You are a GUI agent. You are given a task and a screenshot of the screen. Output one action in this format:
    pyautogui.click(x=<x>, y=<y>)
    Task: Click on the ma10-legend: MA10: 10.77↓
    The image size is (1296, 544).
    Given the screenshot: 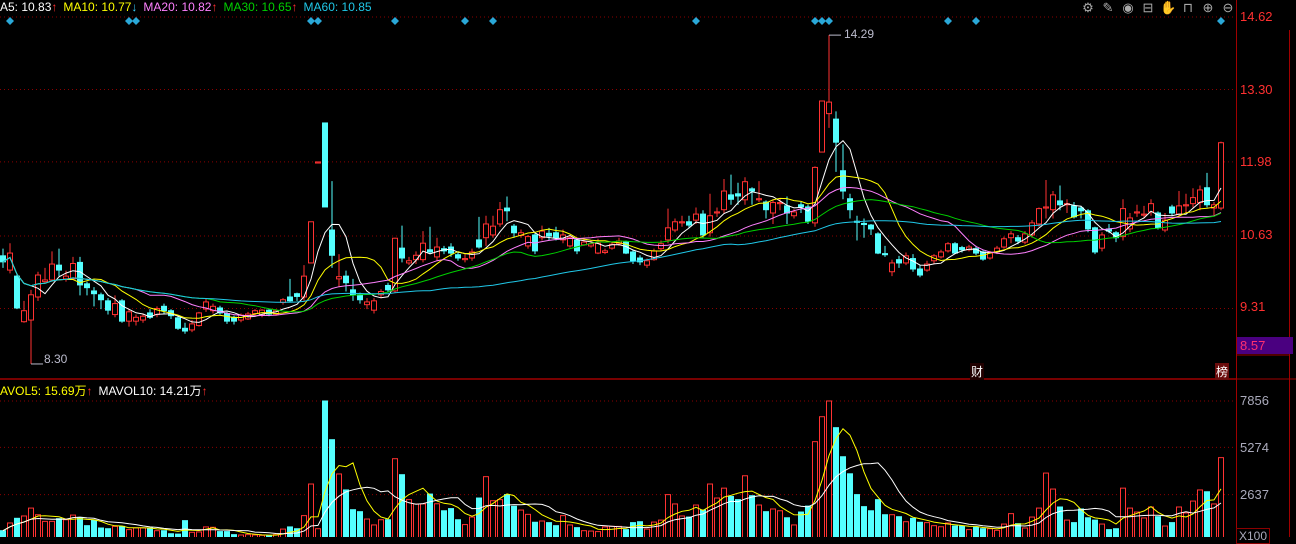 What is the action you would take?
    pyautogui.click(x=100, y=7)
    